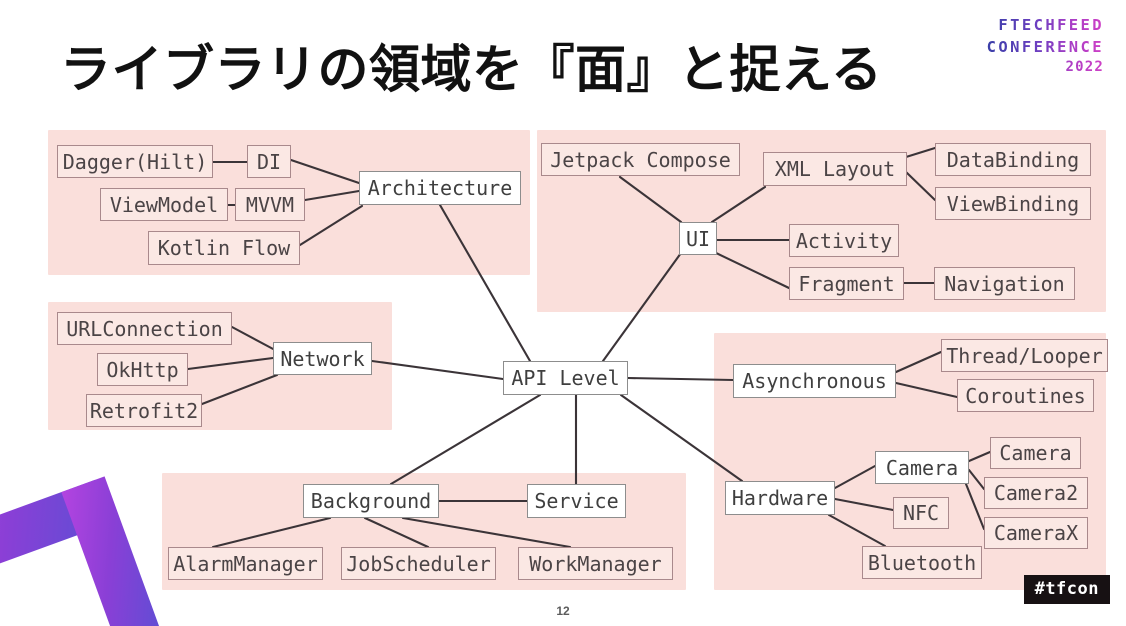 The height and width of the screenshot is (626, 1126). I want to click on node-activity: Activity, so click(844, 240).